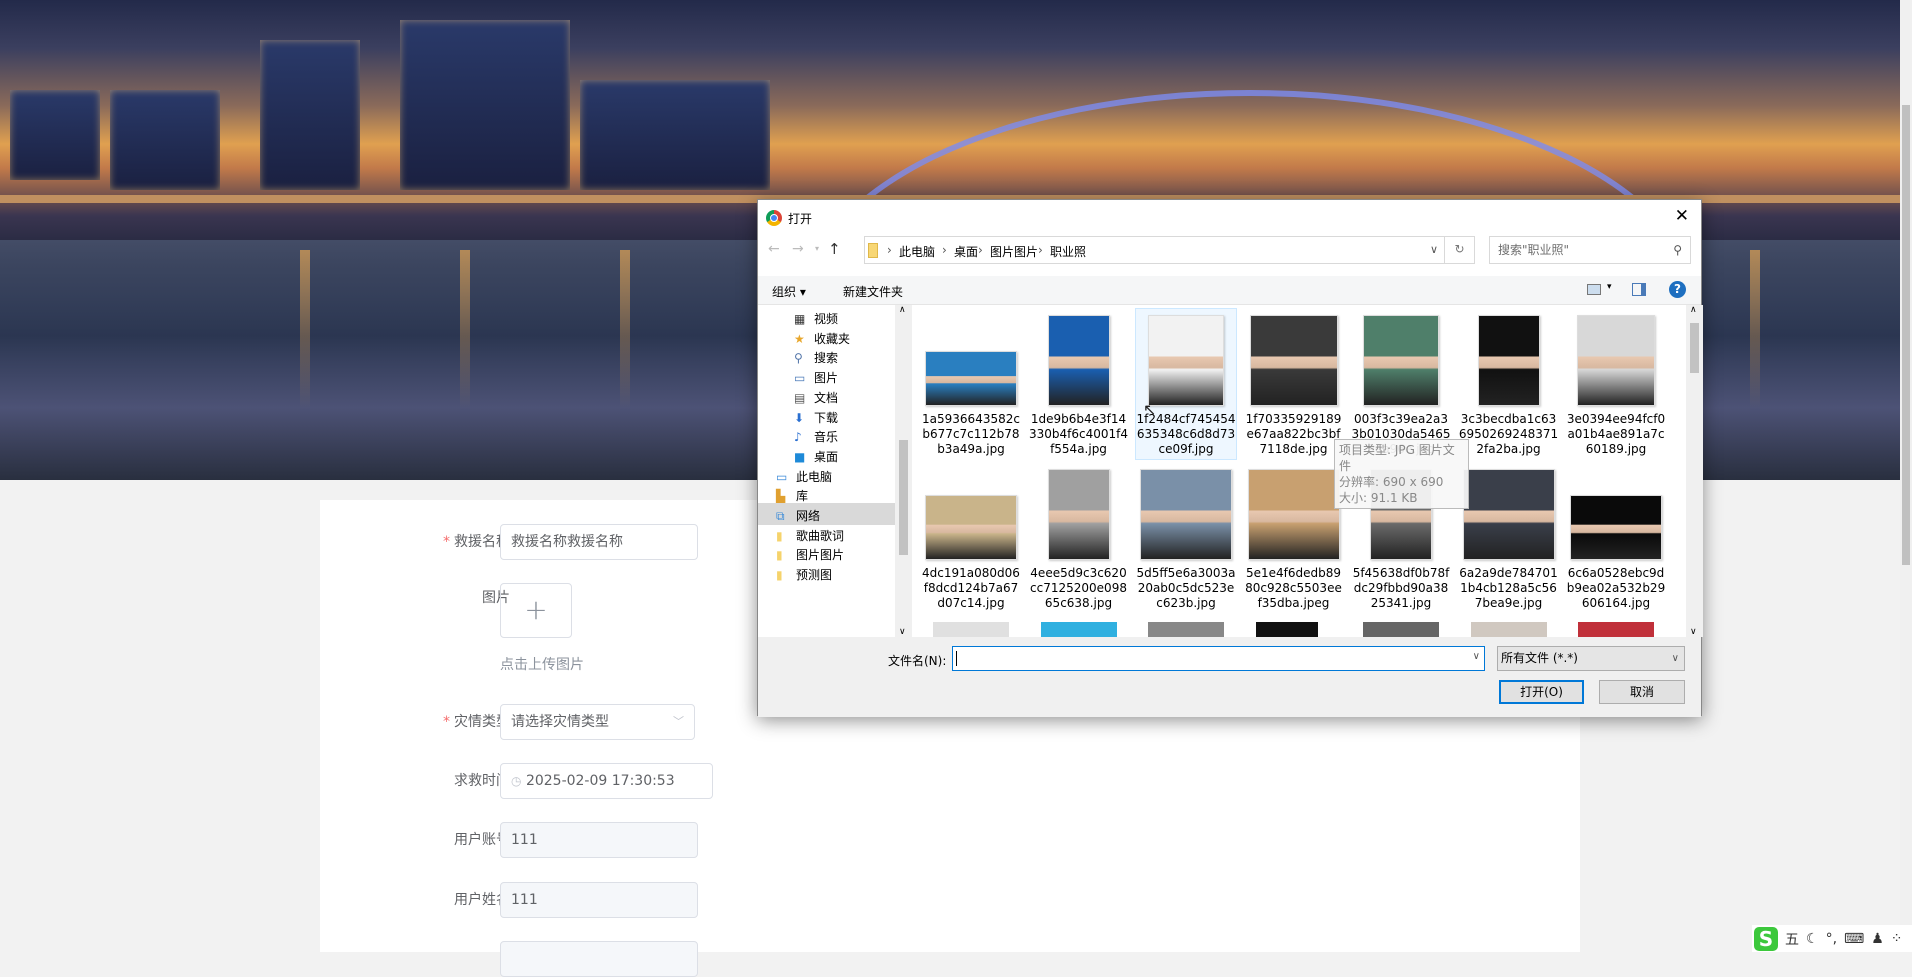 Image resolution: width=1912 pixels, height=977 pixels. What do you see at coordinates (1594, 289) in the screenshot?
I see `view-icon` at bounding box center [1594, 289].